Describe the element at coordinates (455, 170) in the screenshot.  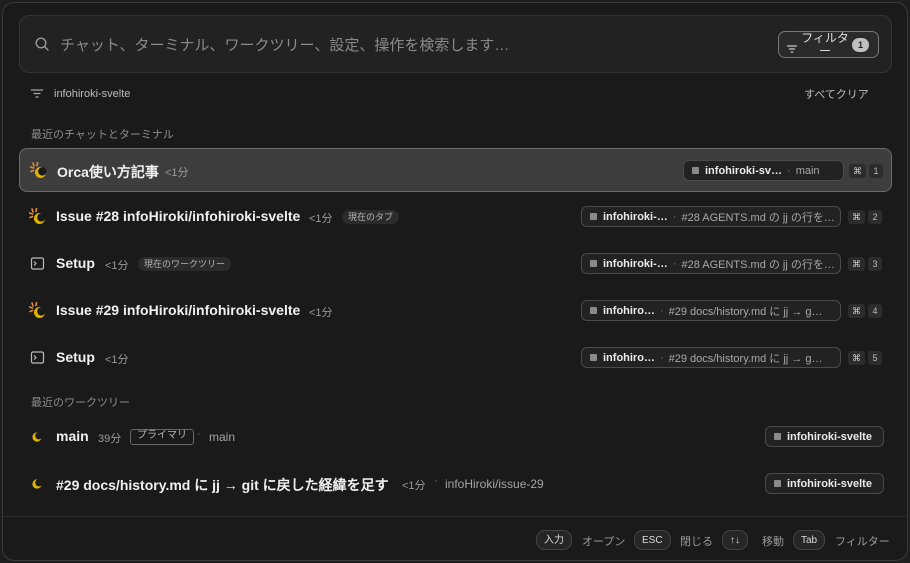
I see `recent-item-row: Orca使い方記事 <1分 infohiroki-sv… · main ⌘ 1` at that location.